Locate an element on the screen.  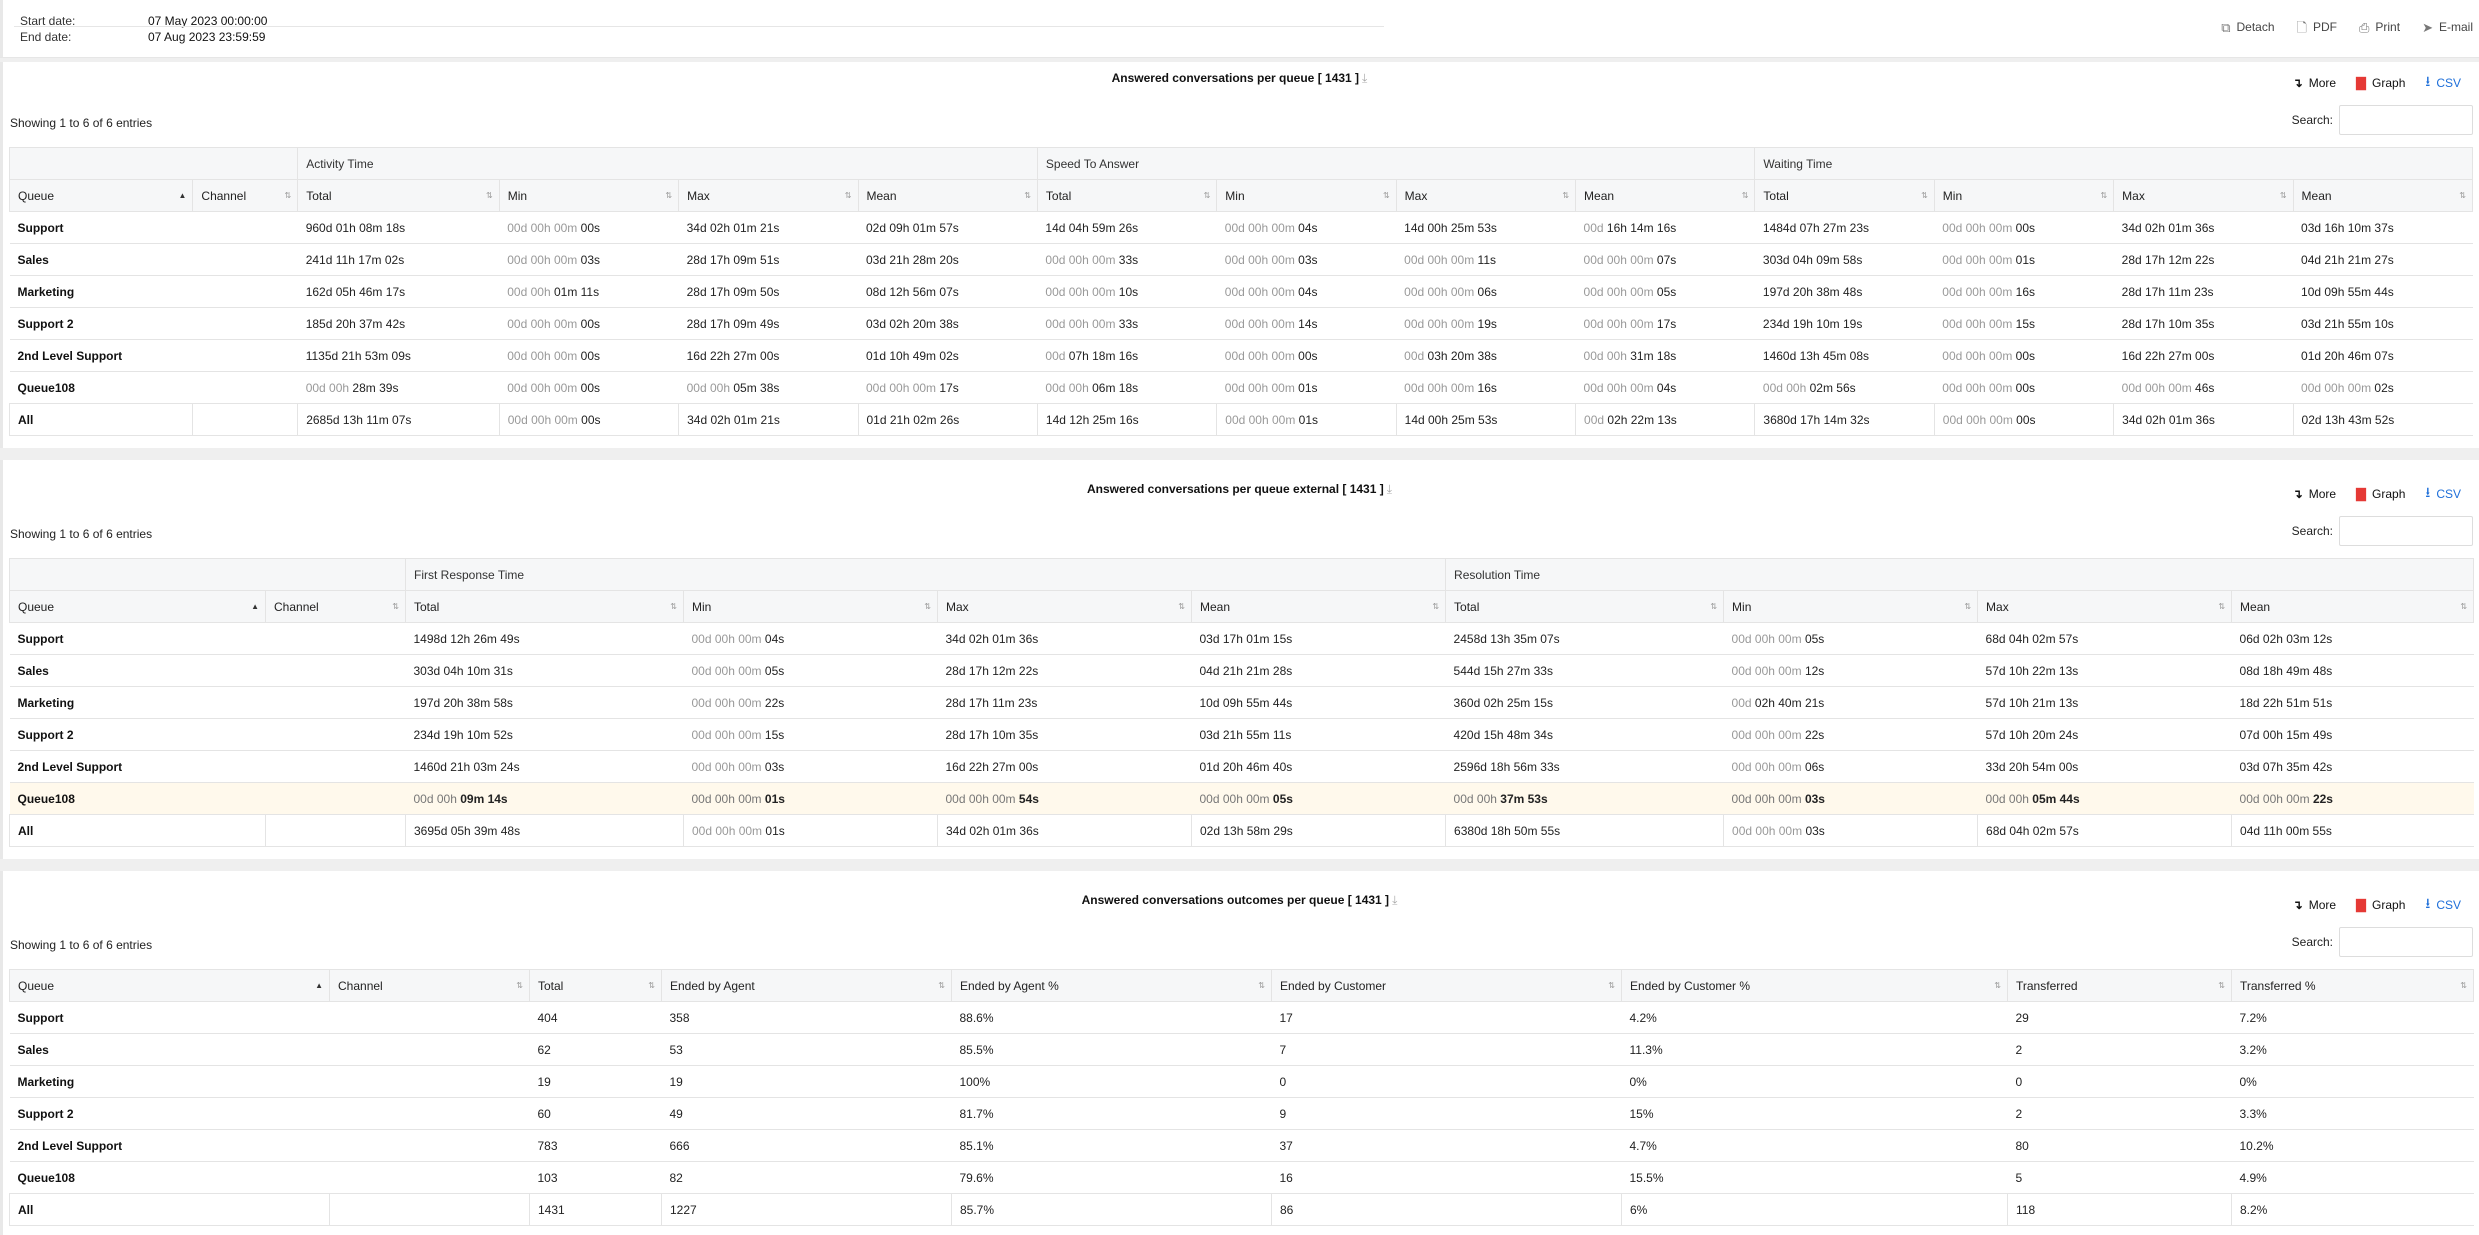
group-header: Speed To Answer is located at coordinates (1396, 163).